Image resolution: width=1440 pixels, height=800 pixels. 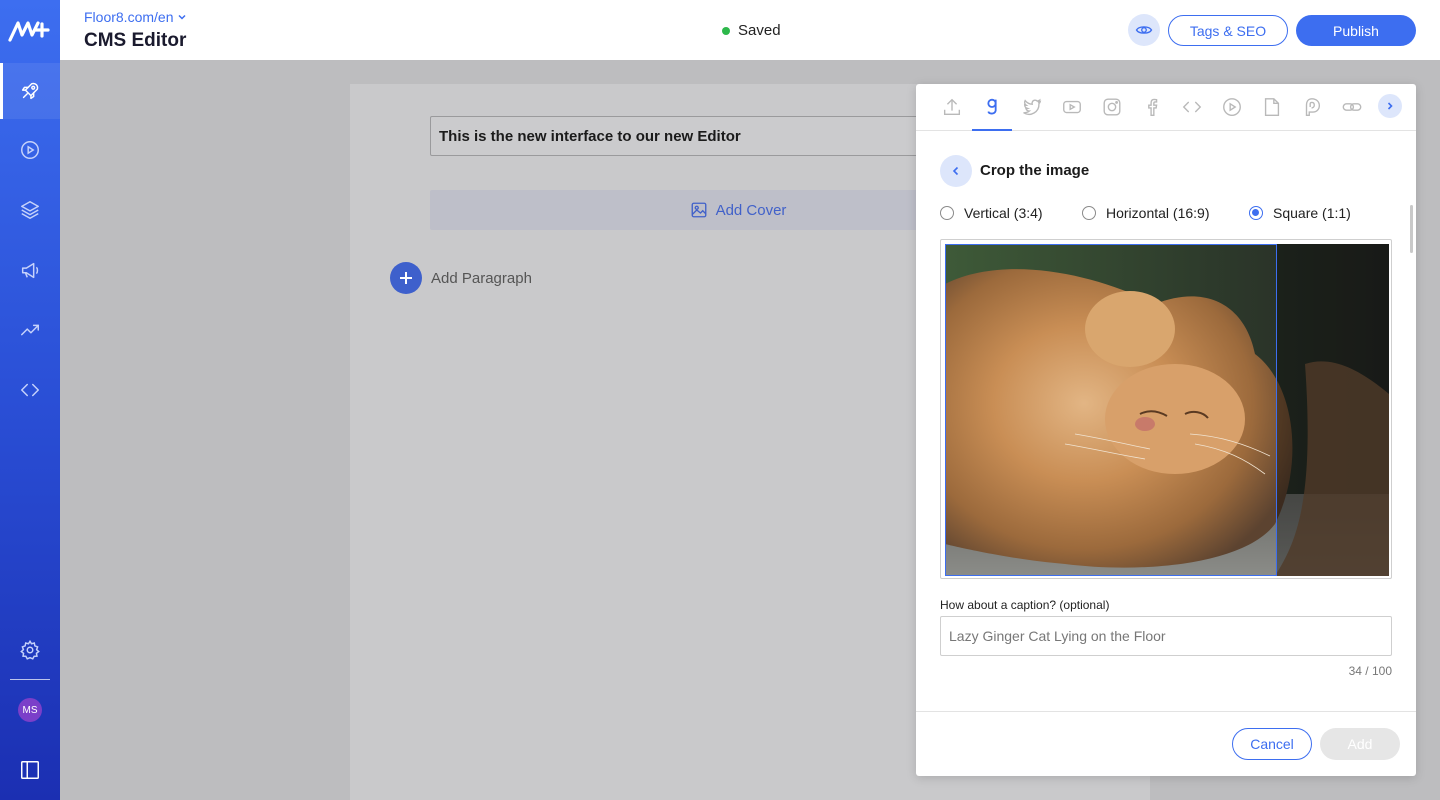 I want to click on tab-poll, so click(x=1312, y=107).